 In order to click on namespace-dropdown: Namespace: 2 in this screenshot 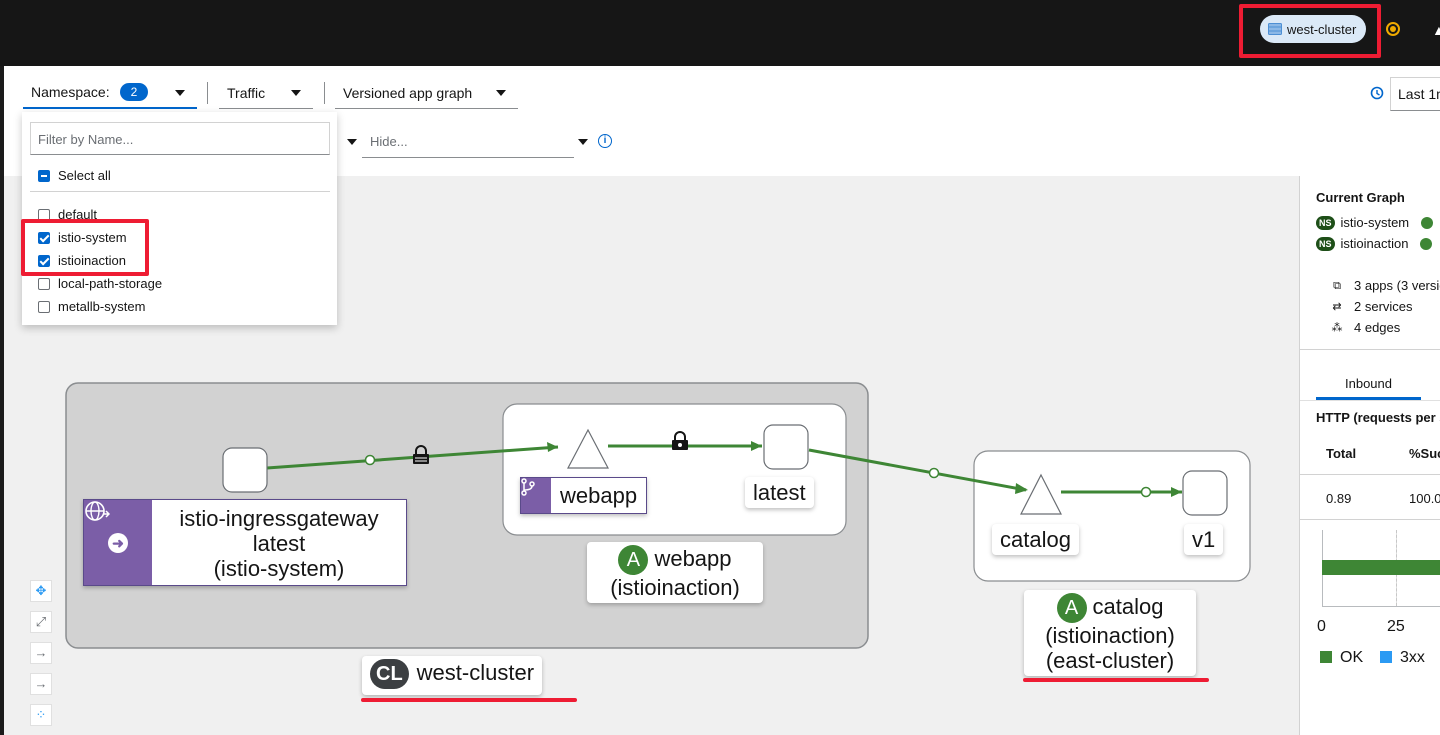, I will do `click(110, 93)`.